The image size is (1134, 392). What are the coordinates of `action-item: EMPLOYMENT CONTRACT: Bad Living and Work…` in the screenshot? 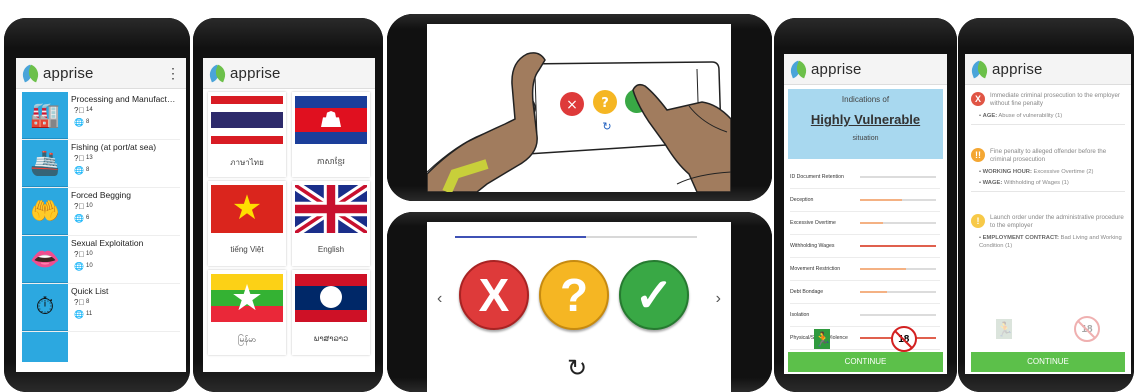 It's located at (1048, 242).